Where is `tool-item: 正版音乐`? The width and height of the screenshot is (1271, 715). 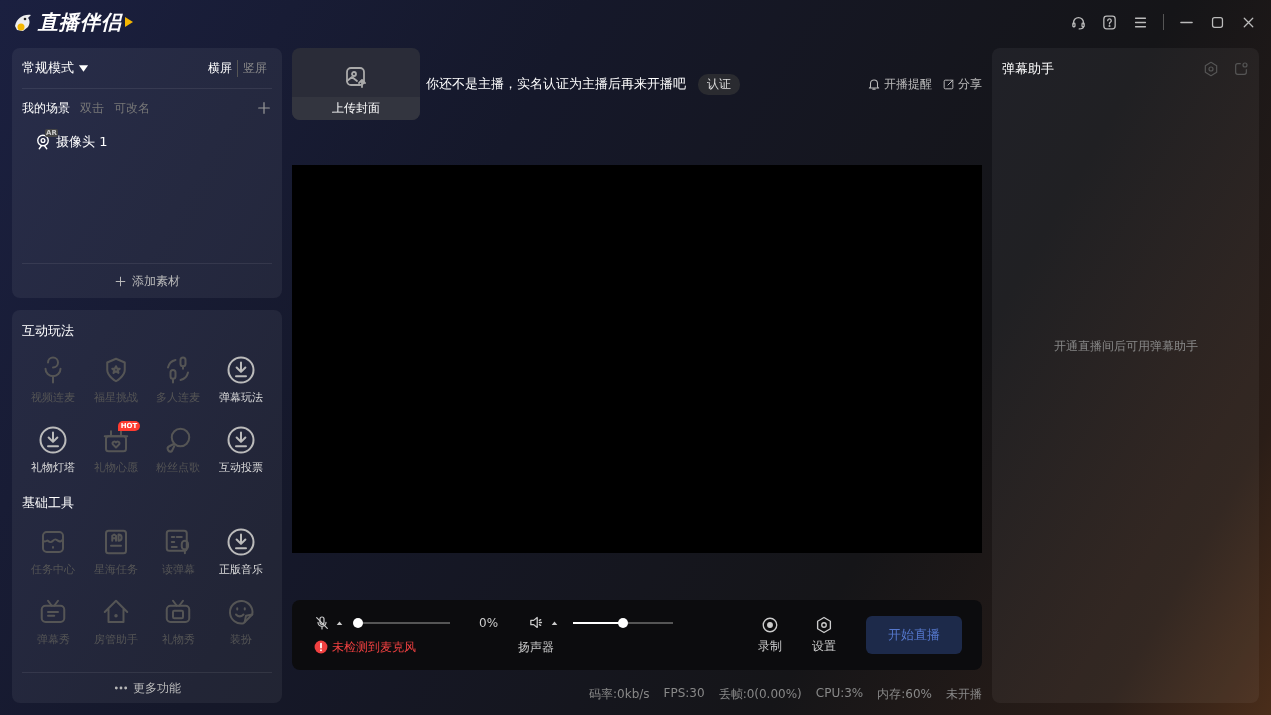
tool-item: 正版音乐 is located at coordinates (240, 552).